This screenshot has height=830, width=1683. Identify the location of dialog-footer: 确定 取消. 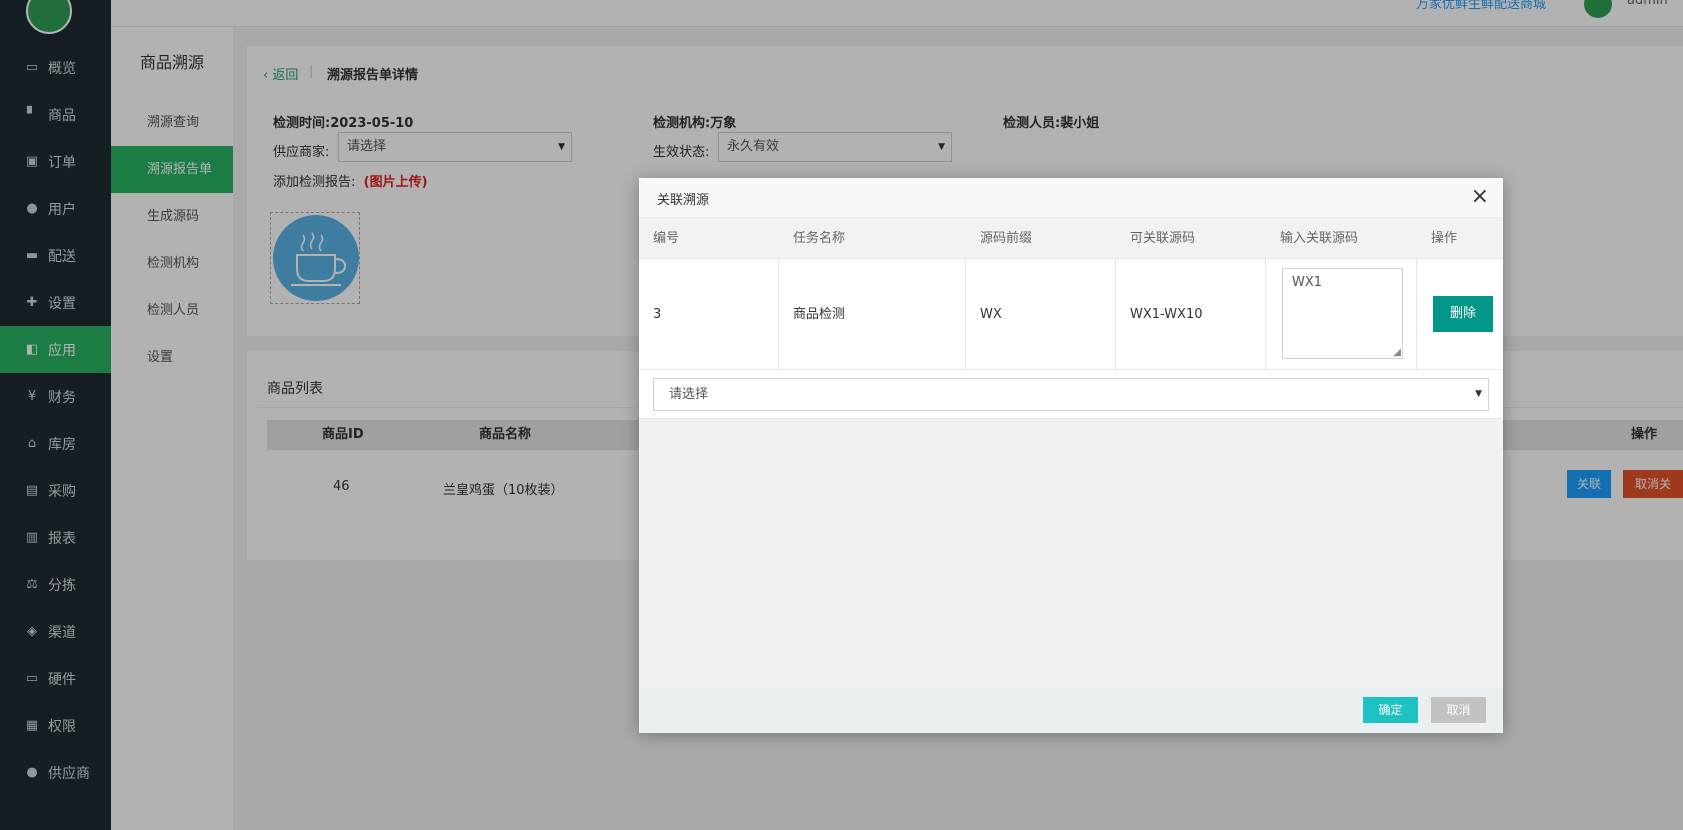
(1071, 710).